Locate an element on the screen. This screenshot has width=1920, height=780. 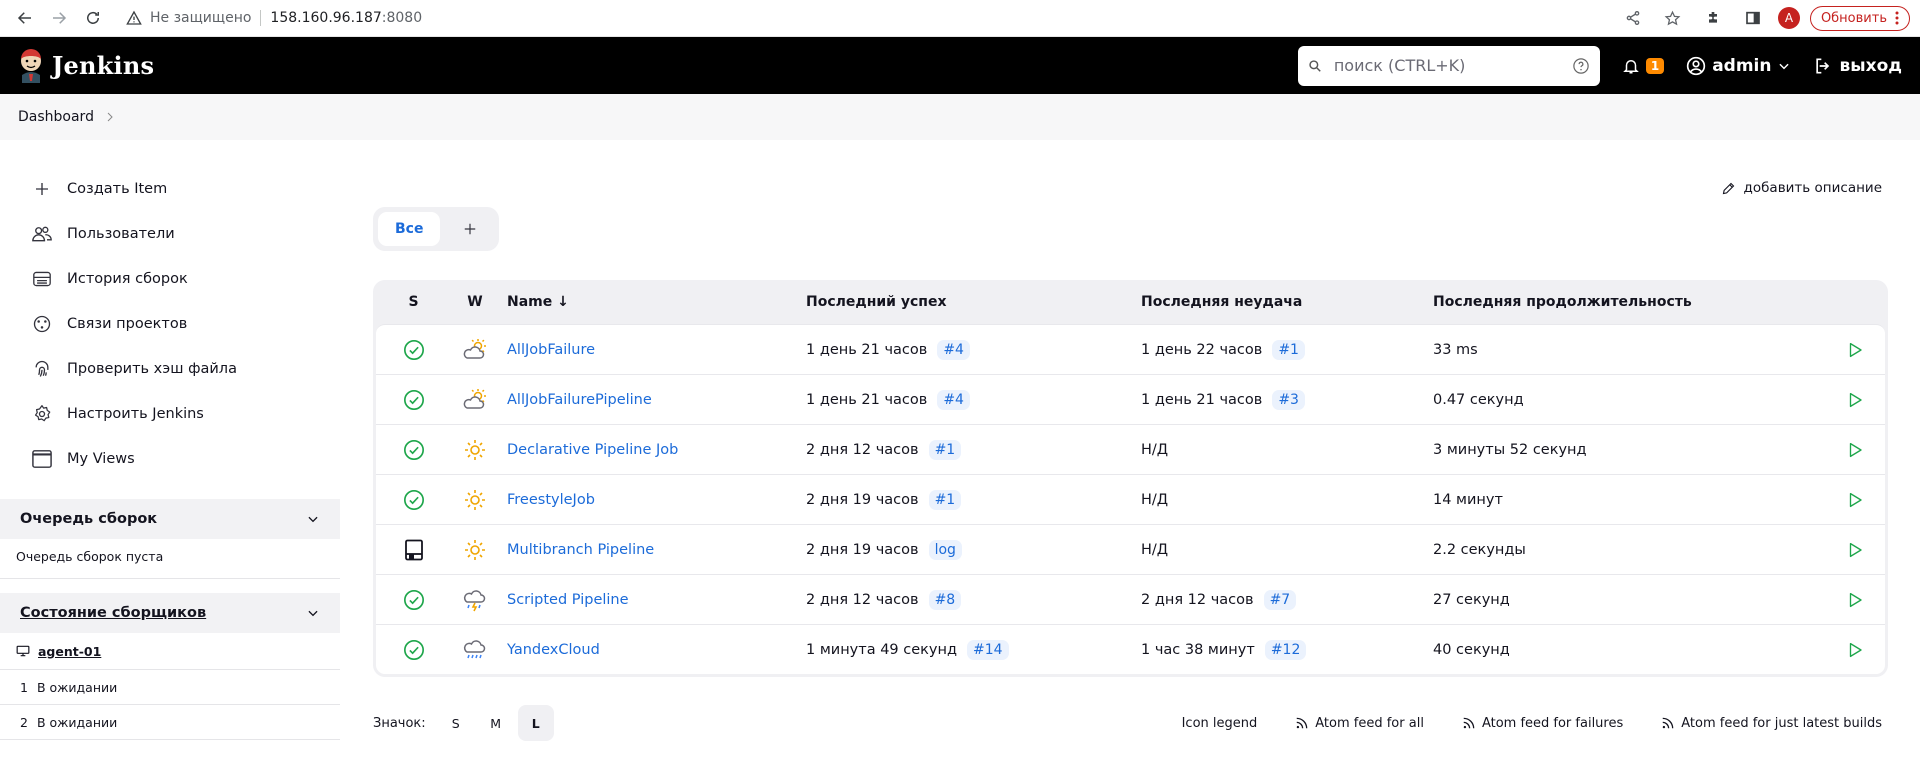
add-view-button is located at coordinates (470, 229).